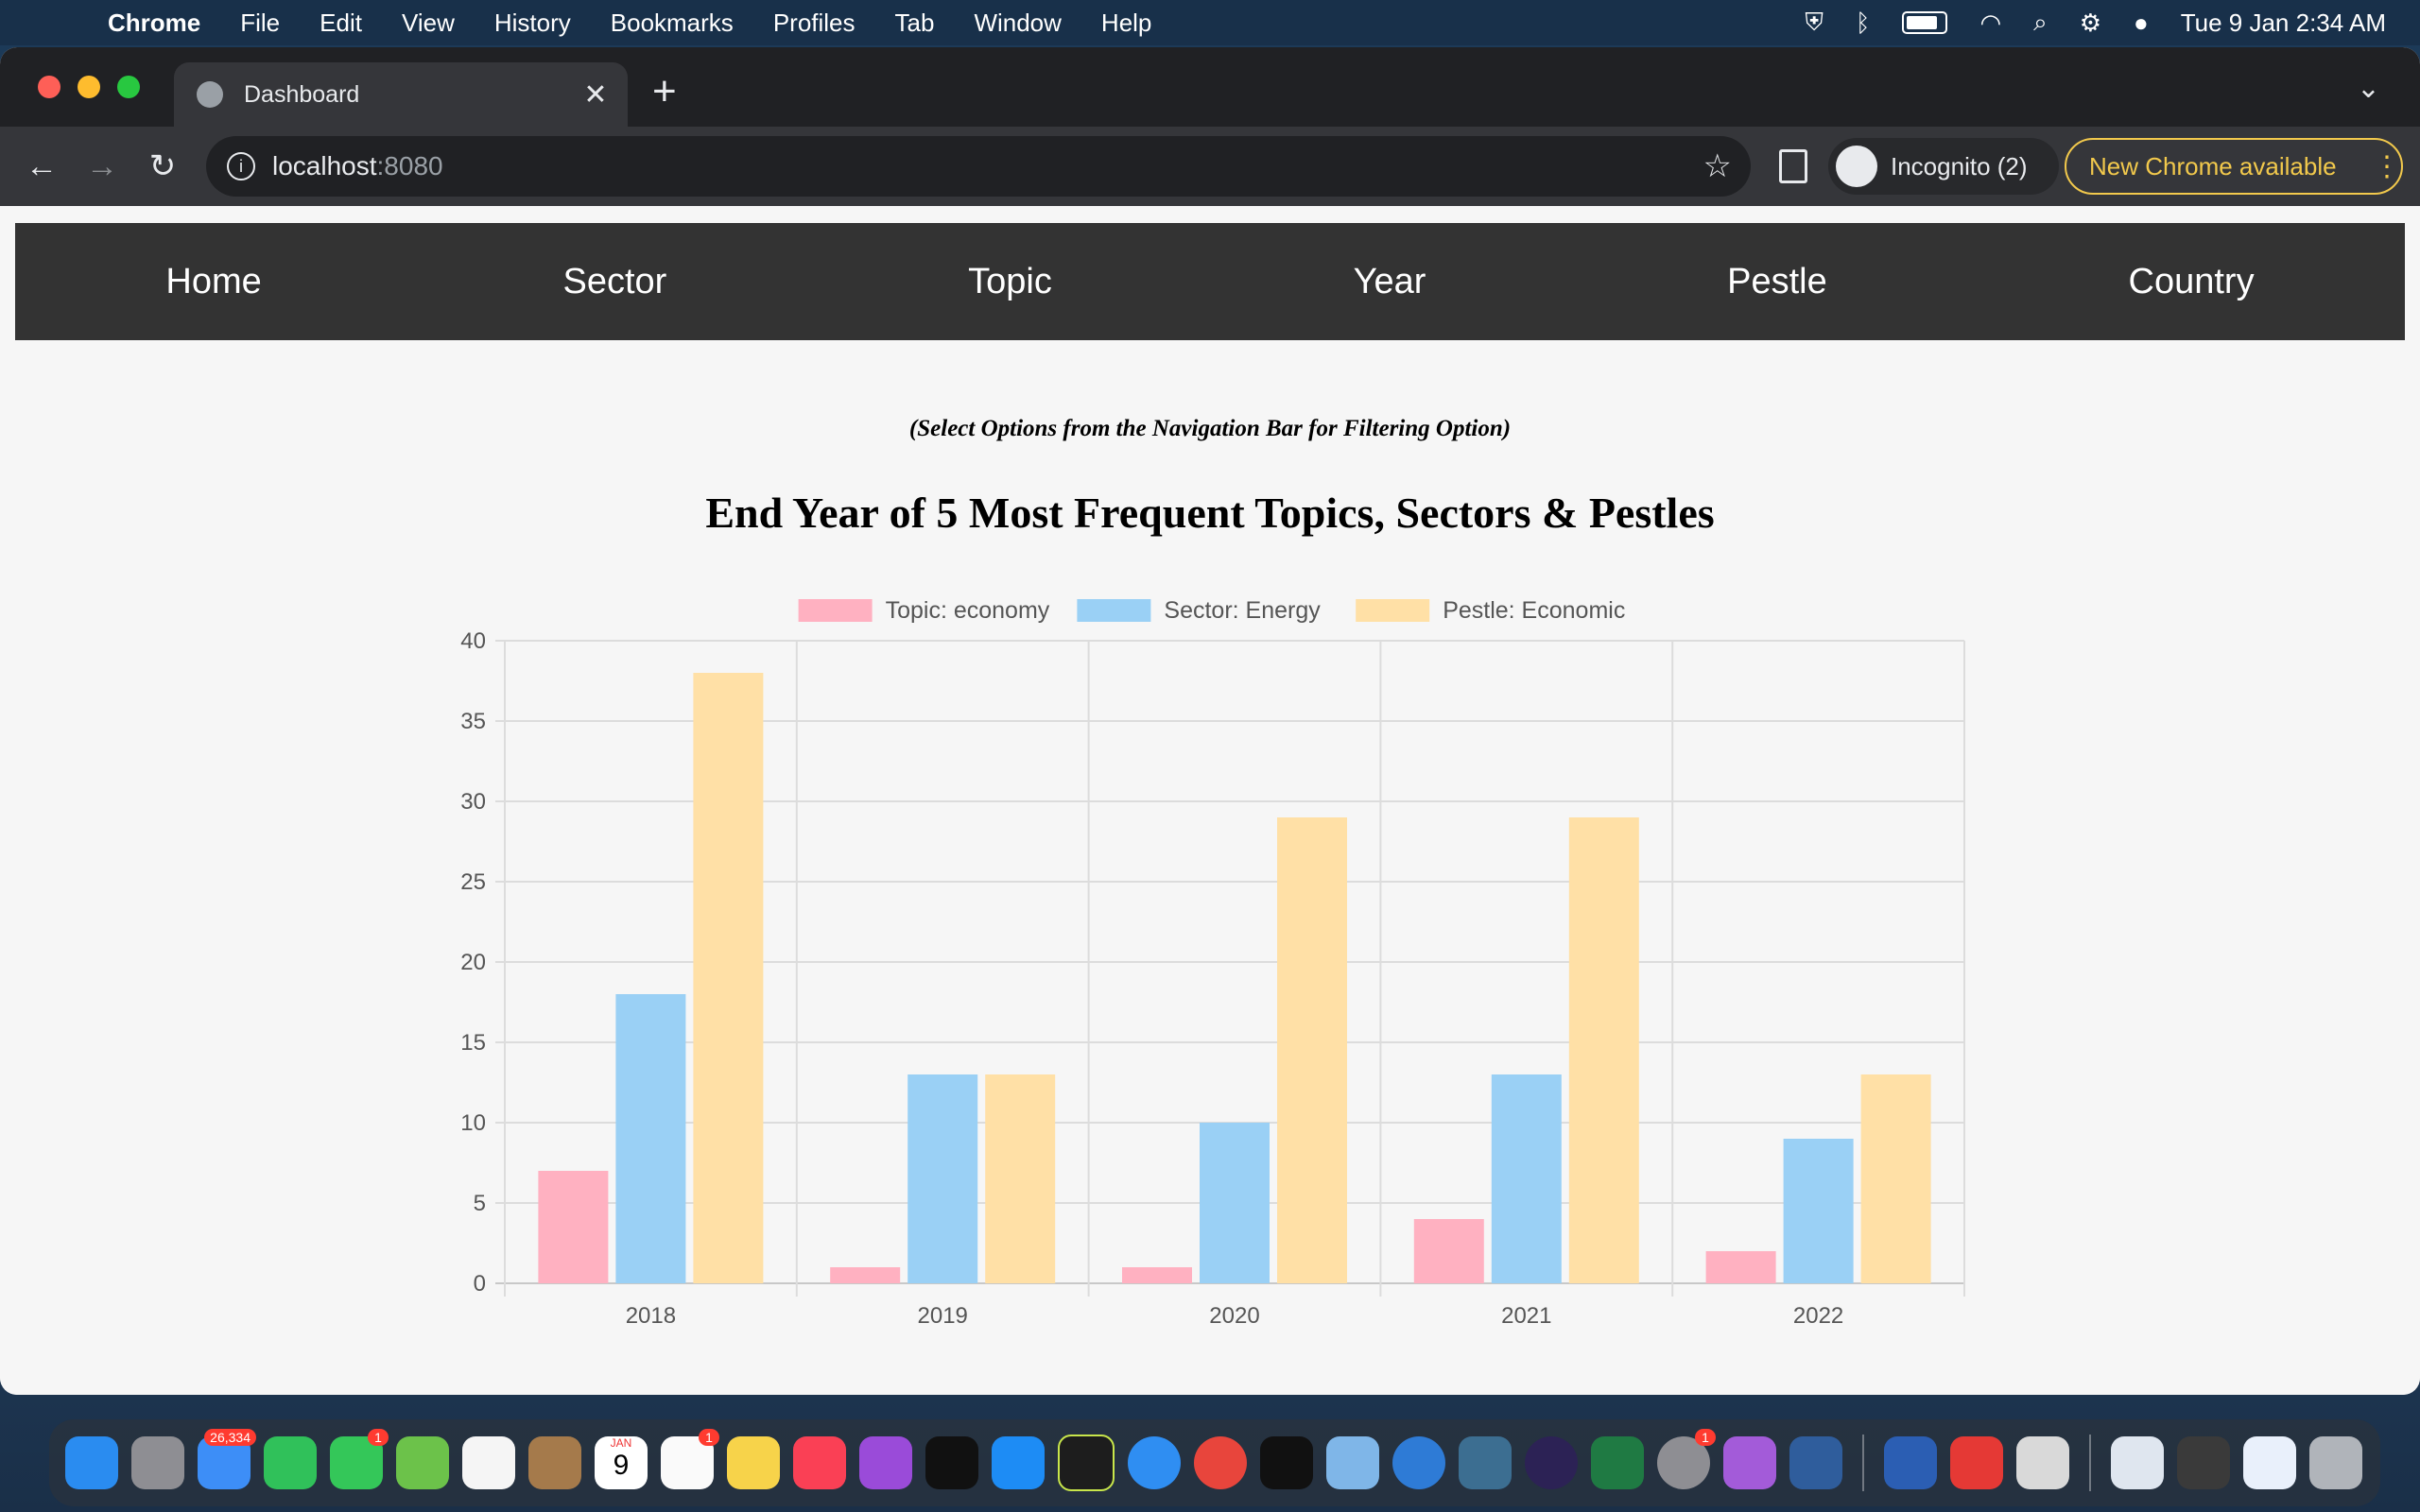 The width and height of the screenshot is (2420, 1512). I want to click on macos-dock: 26,334 1 JAN 9 1 1, so click(1214, 1462).